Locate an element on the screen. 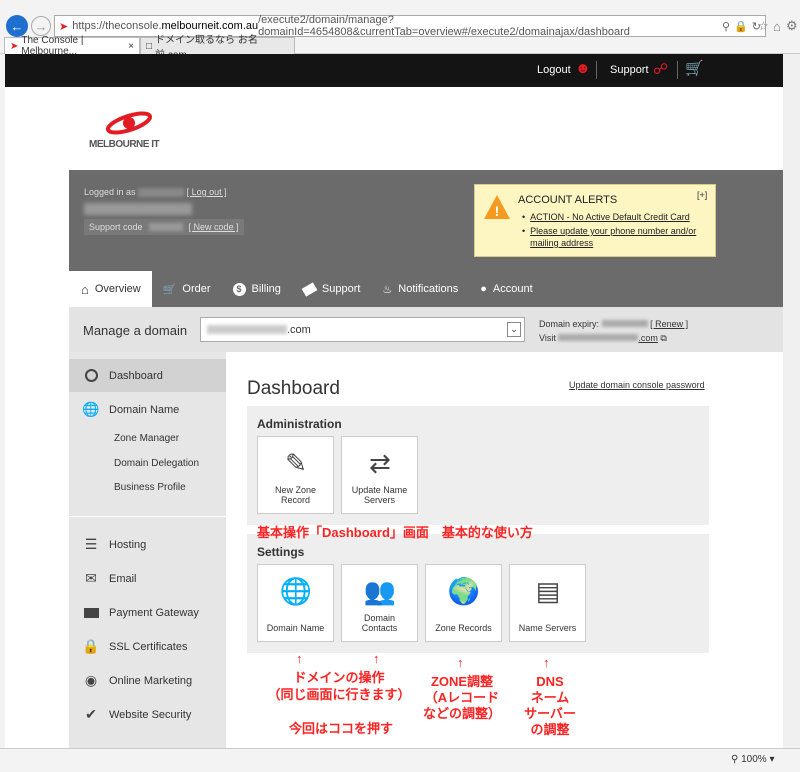  logout-link: Logout is located at coordinates (554, 70).